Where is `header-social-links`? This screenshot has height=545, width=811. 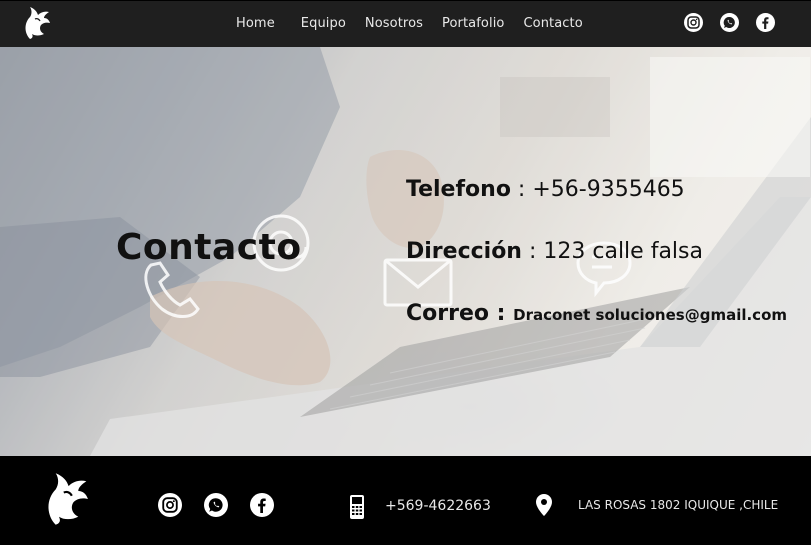
header-social-links is located at coordinates (729, 22).